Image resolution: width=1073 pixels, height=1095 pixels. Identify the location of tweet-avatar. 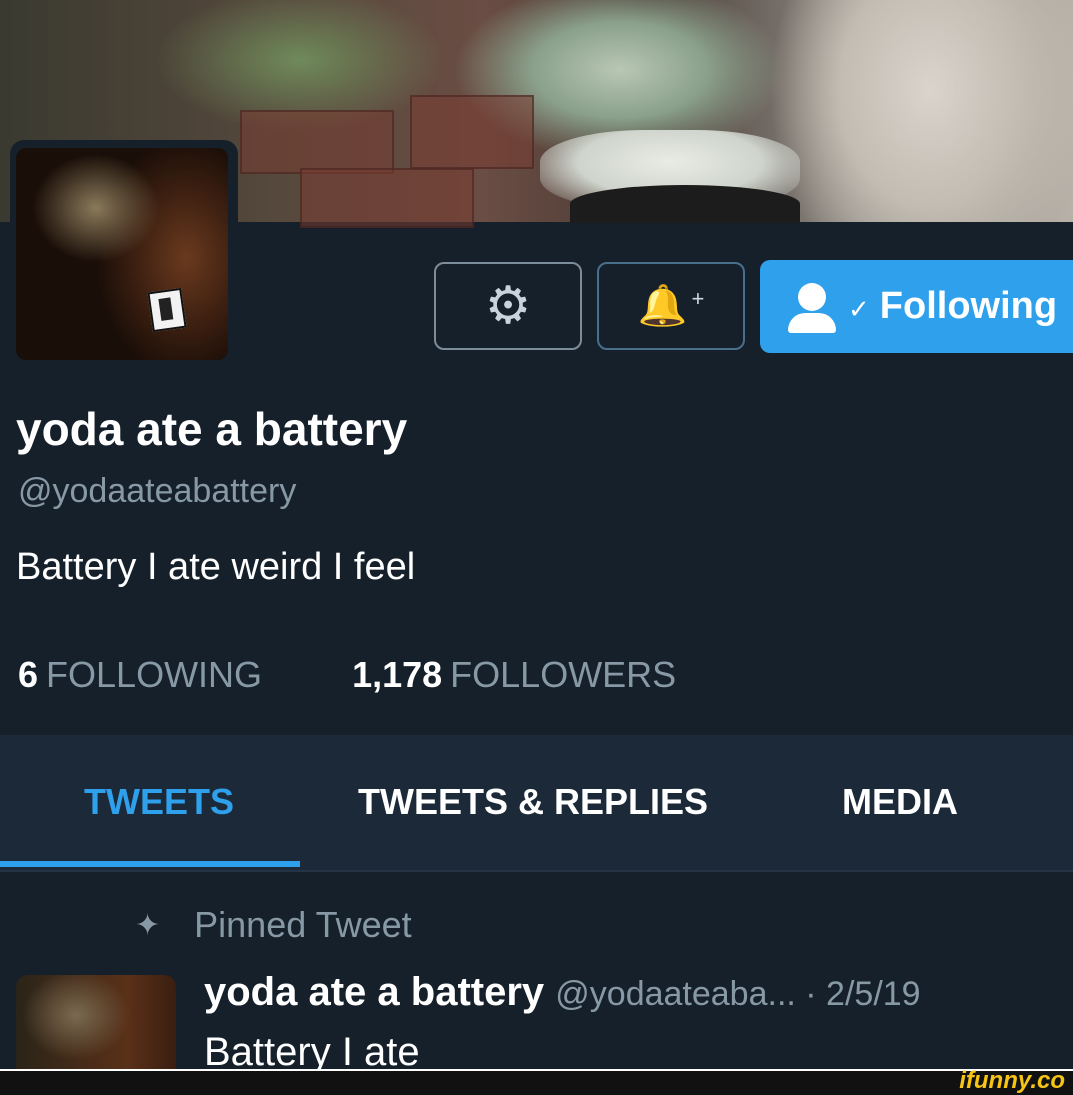
(96, 1023).